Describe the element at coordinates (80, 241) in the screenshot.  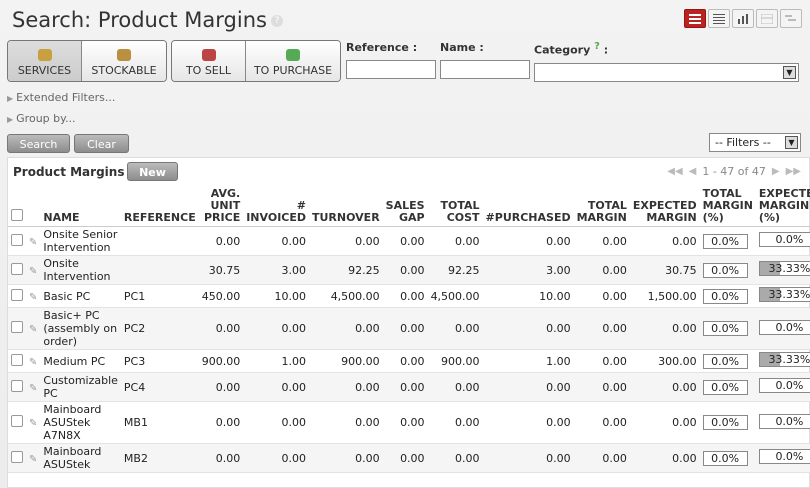
I see `cell-name: Onsite Senior Intervention` at that location.